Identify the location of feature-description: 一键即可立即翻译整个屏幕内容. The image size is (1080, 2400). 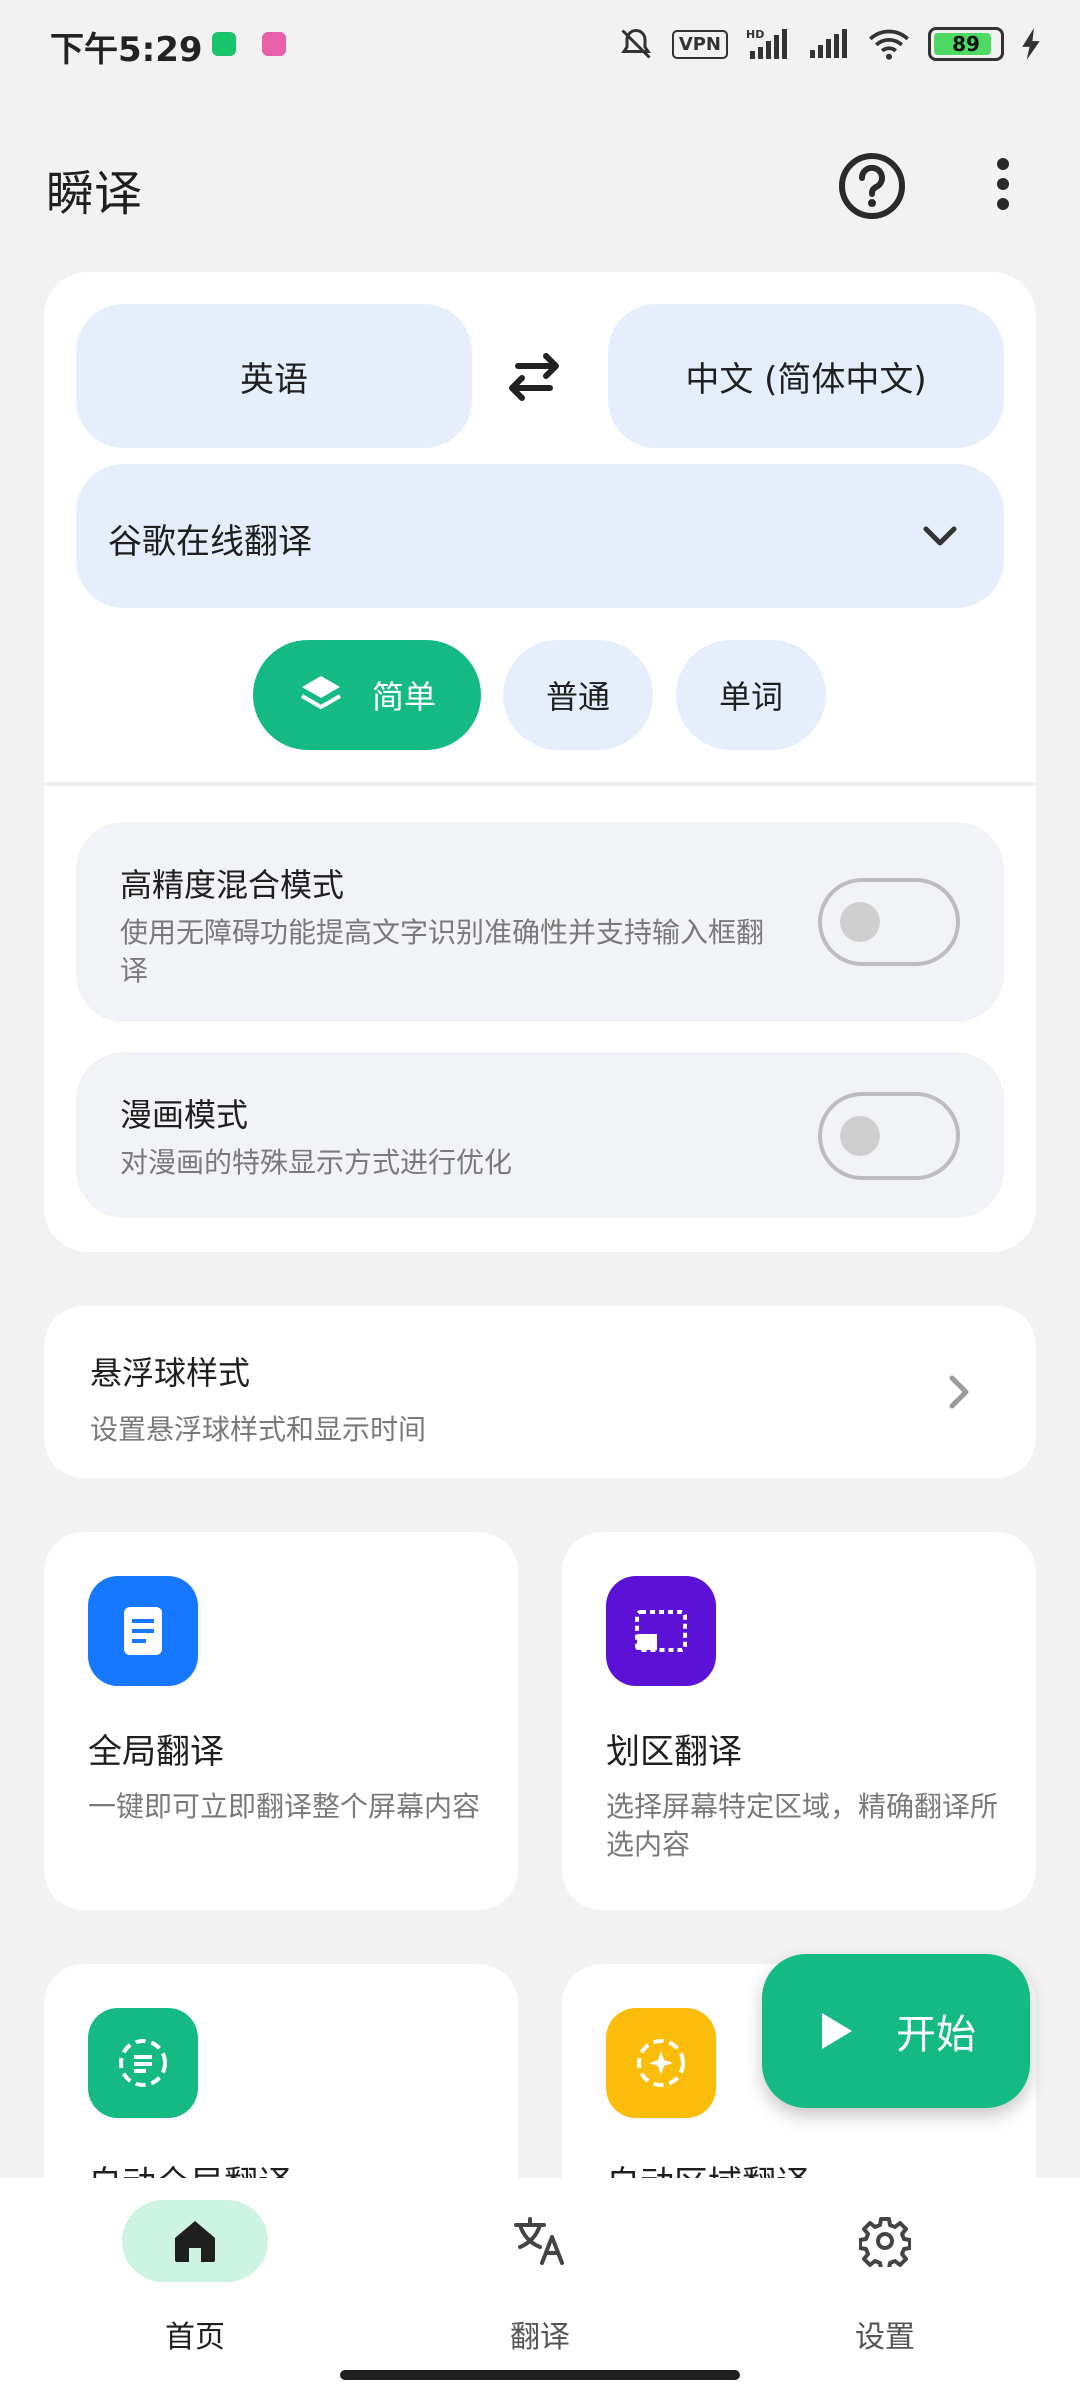
(284, 1806).